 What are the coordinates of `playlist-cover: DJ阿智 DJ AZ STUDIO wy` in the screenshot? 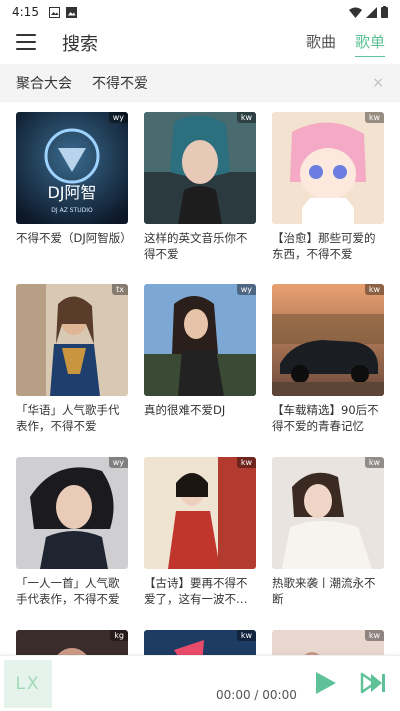 It's located at (72, 168).